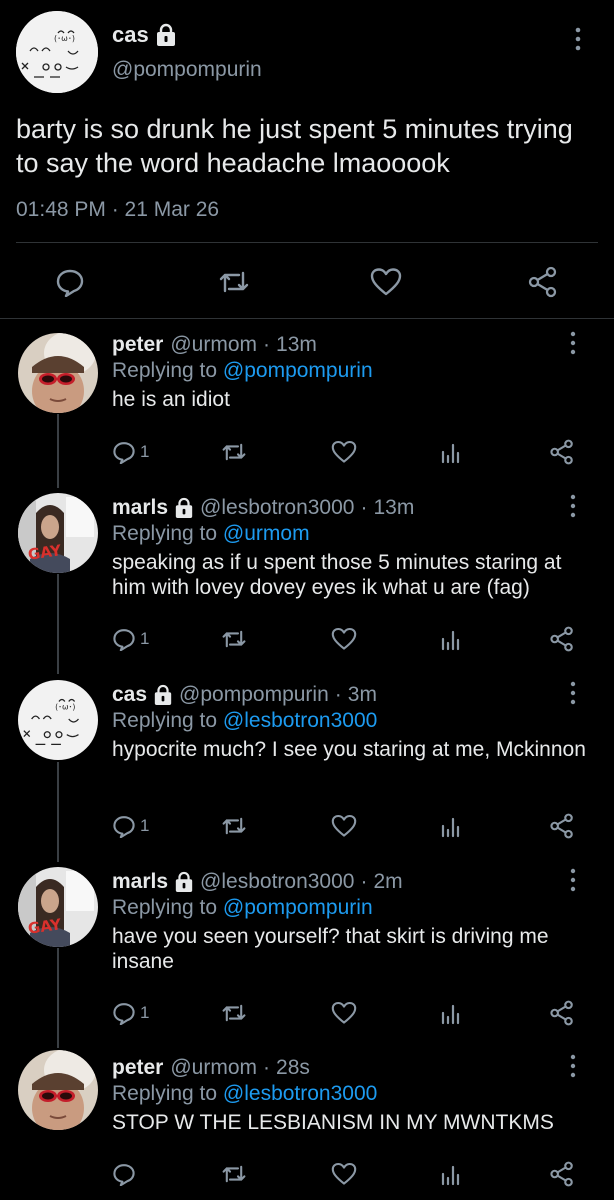 This screenshot has height=1200, width=614. I want to click on reply-button, so click(126, 1174).